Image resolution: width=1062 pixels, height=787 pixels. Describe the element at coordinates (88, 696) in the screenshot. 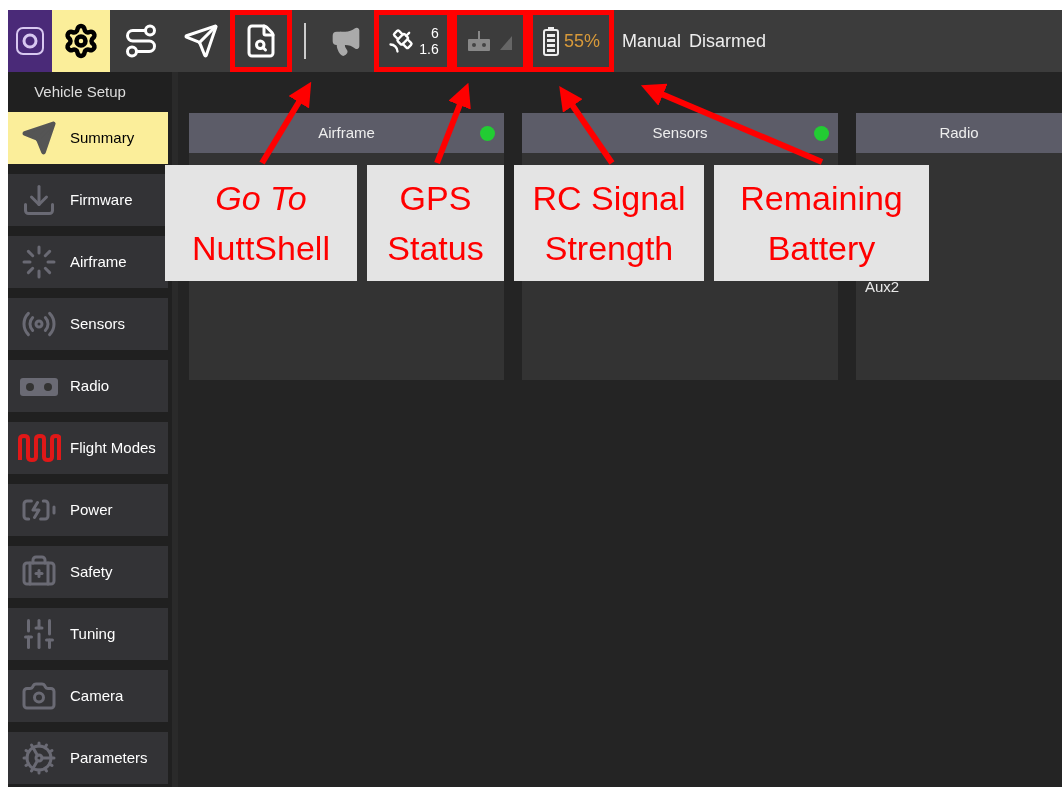

I see `sidebar-item: Camera` at that location.